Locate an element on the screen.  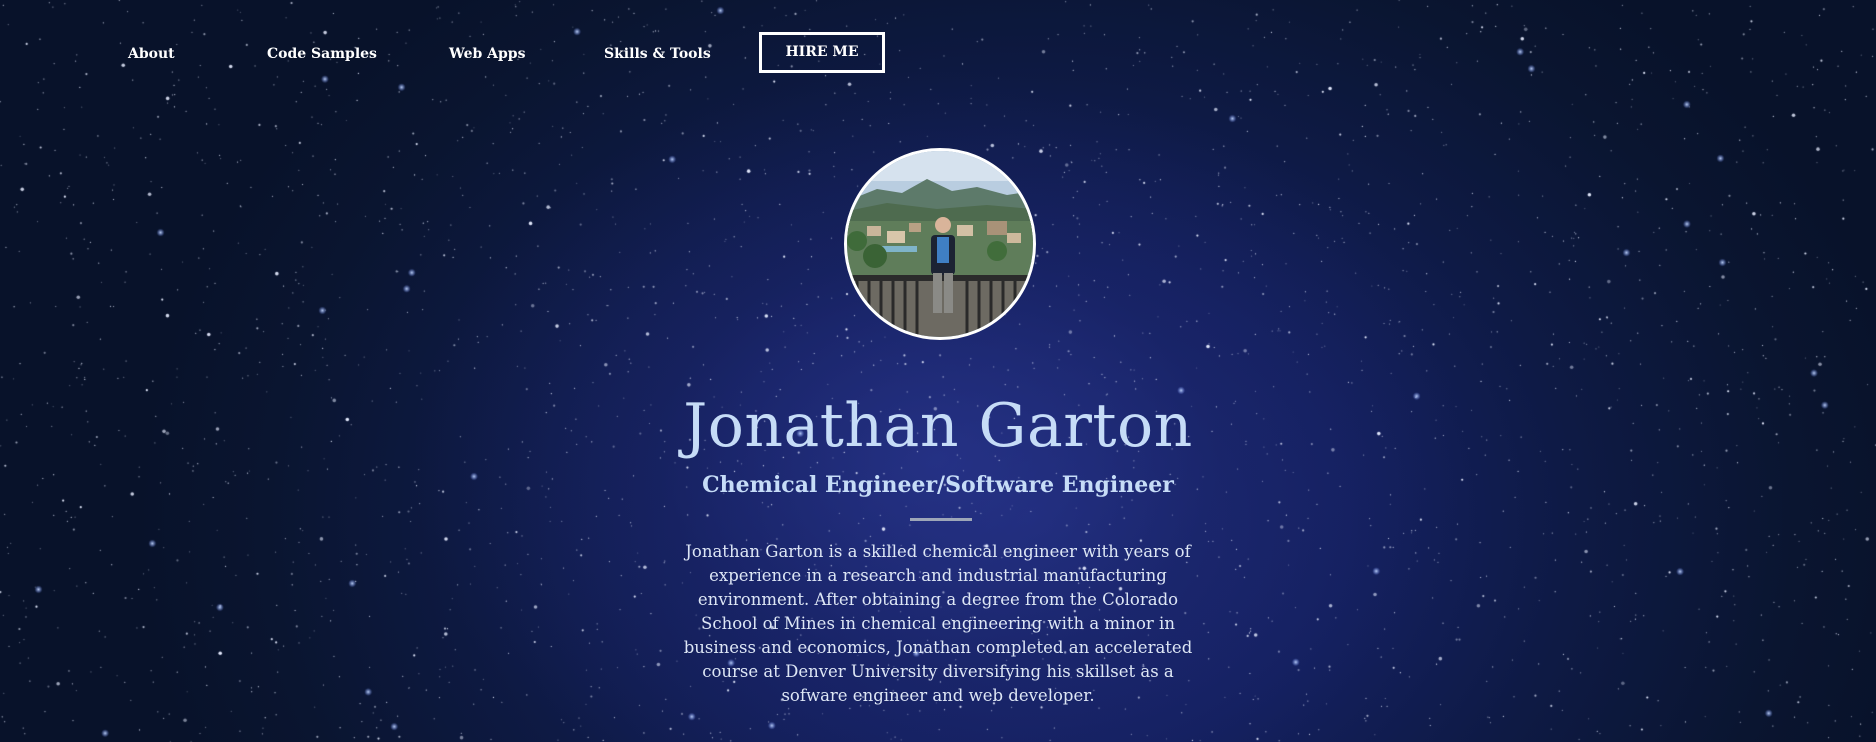
avatar is located at coordinates (940, 244).